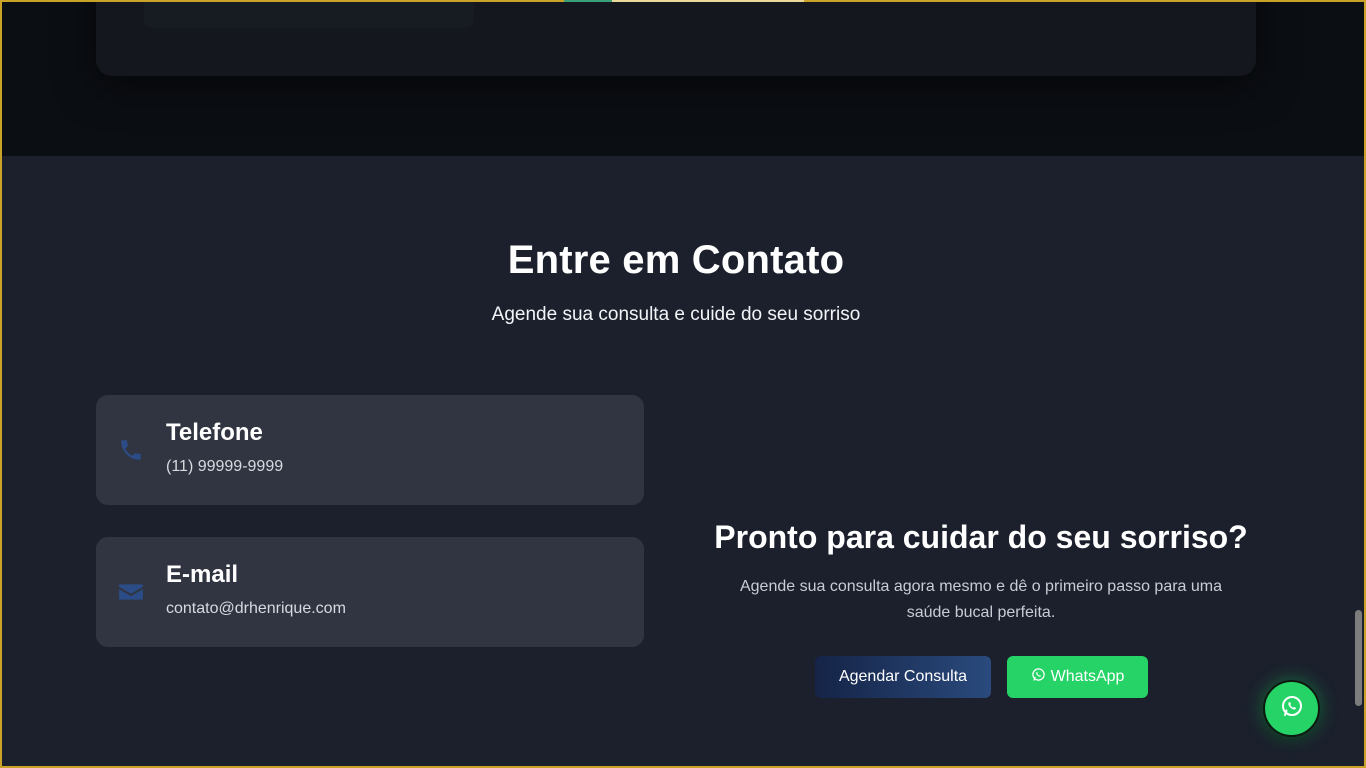 The image size is (1366, 768). What do you see at coordinates (370, 450) in the screenshot?
I see `phone-card: Telefone (11) 99999-9999` at bounding box center [370, 450].